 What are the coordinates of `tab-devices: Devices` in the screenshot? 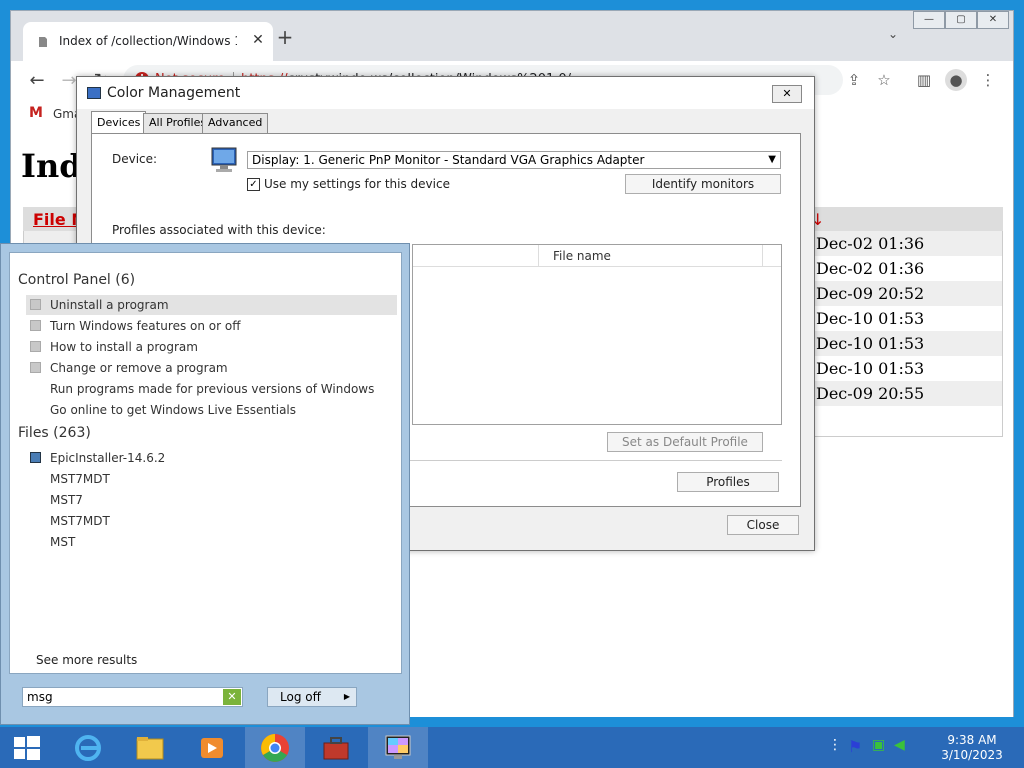 It's located at (119, 122).